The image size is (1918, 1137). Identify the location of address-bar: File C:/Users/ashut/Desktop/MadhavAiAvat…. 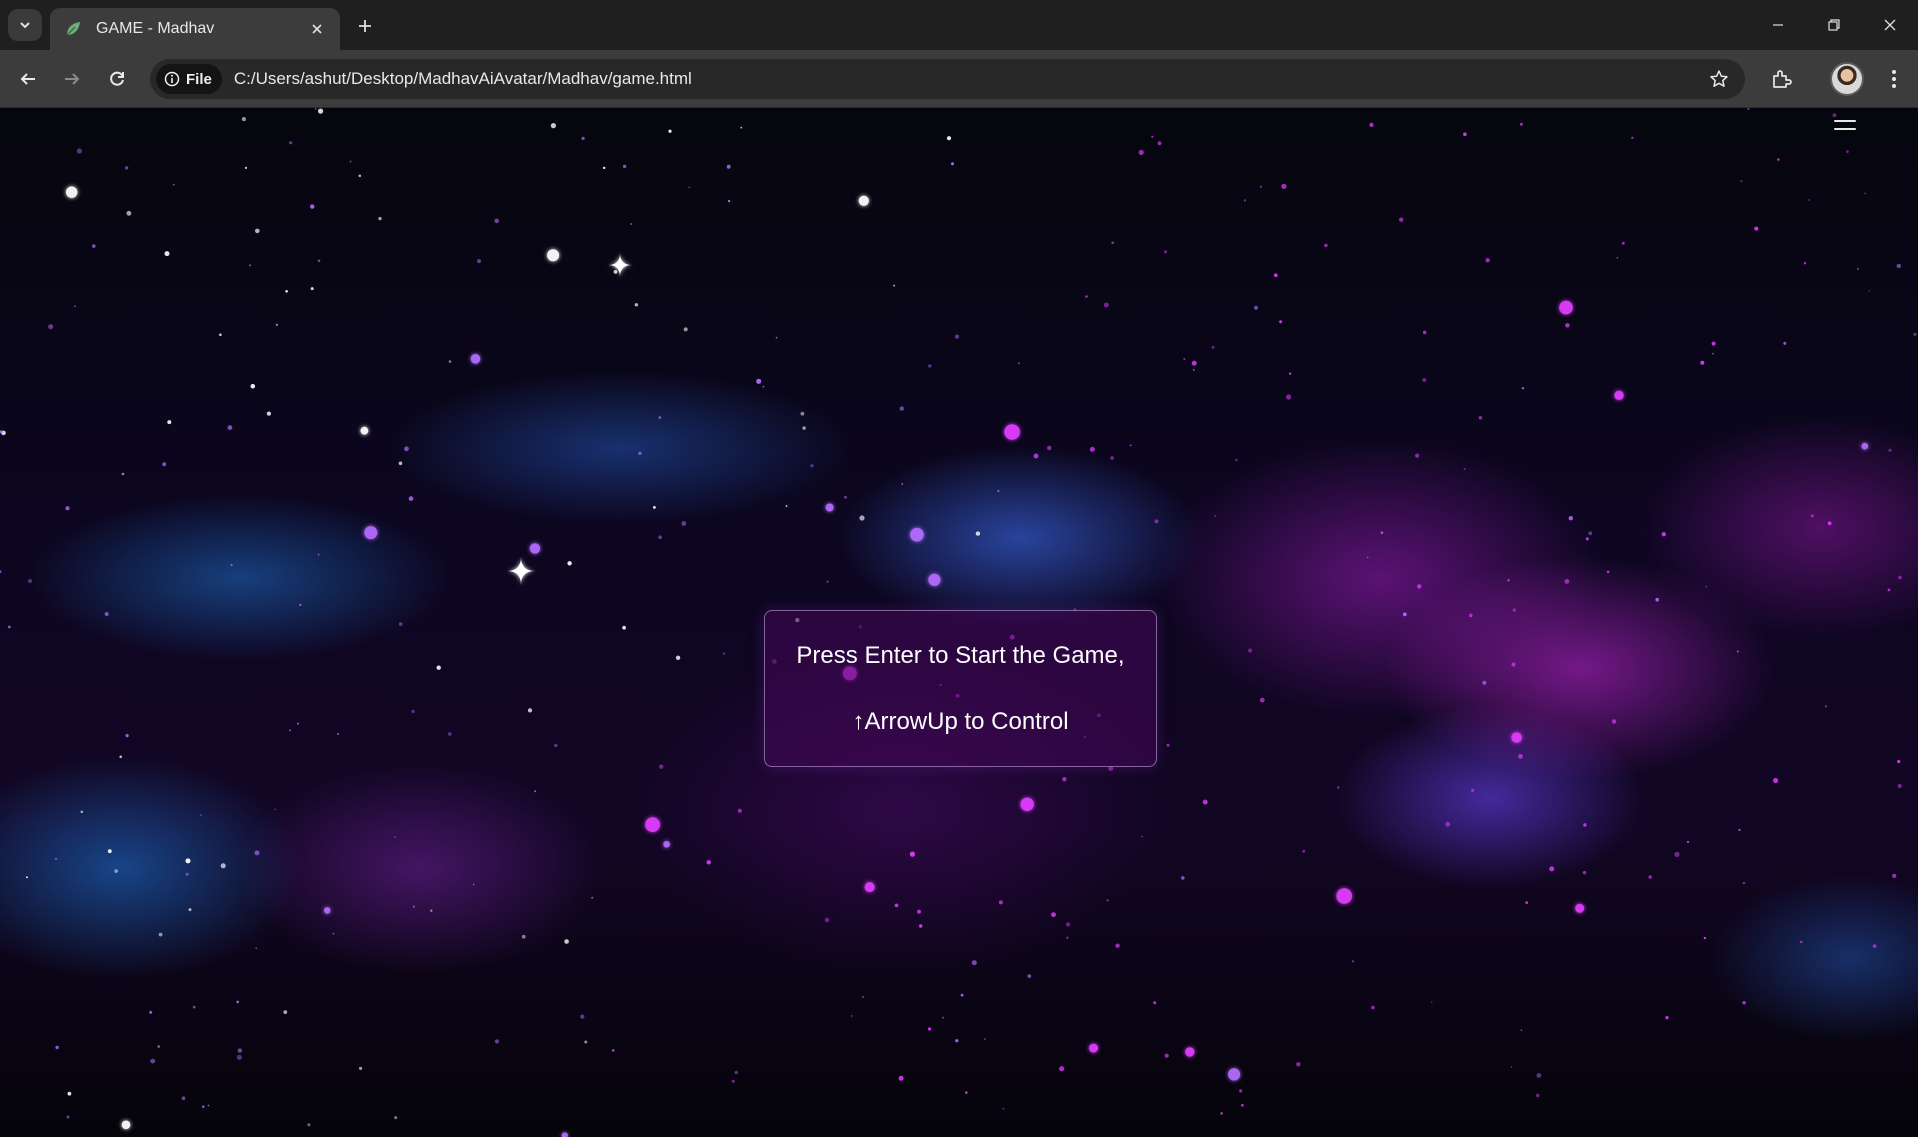
(947, 79).